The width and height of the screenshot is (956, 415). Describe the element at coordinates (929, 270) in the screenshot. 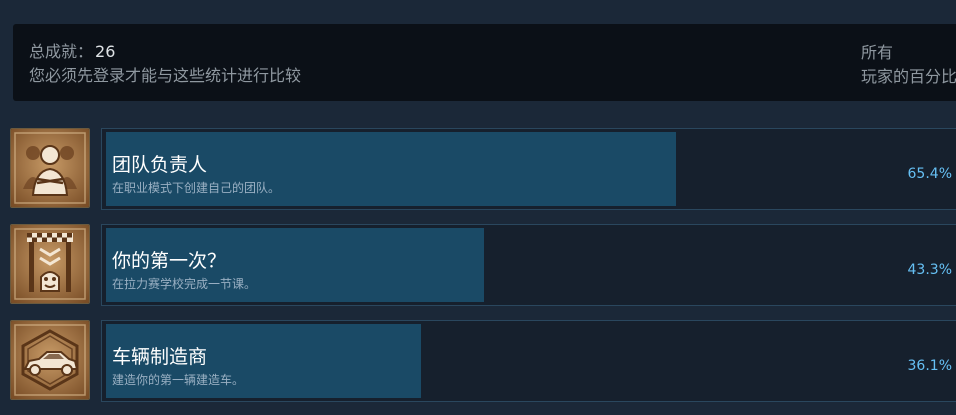

I see `achievement-global-percent: 43.3%` at that location.